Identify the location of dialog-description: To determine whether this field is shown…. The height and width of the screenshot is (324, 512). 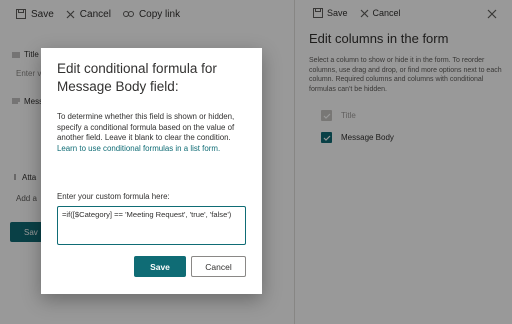
(156, 133).